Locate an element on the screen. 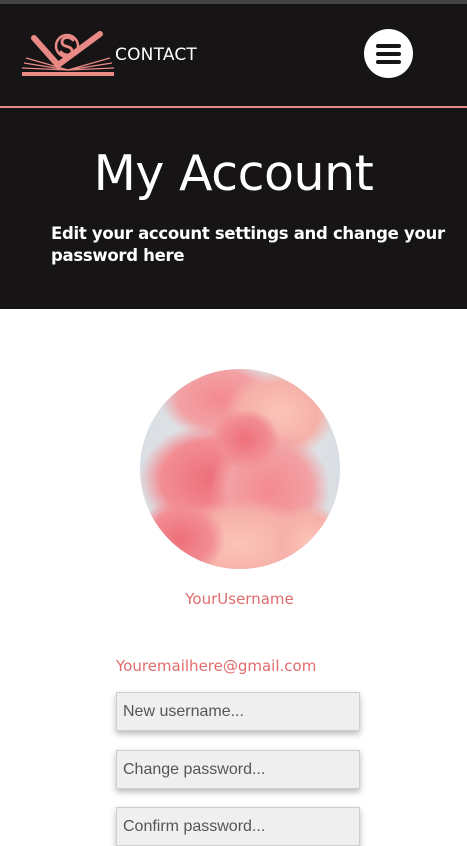 The image size is (467, 846). avatar is located at coordinates (240, 469).